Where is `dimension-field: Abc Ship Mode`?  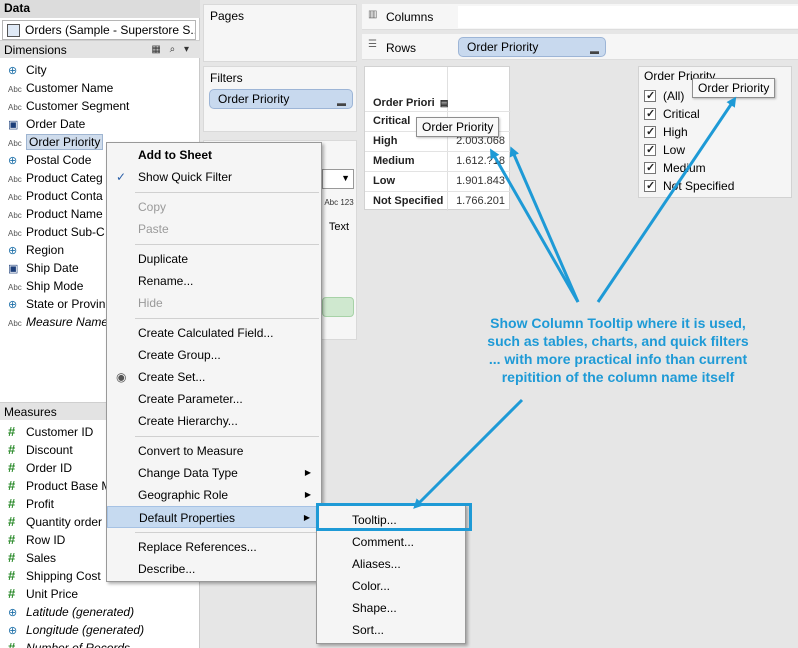 dimension-field: Abc Ship Mode is located at coordinates (45, 286).